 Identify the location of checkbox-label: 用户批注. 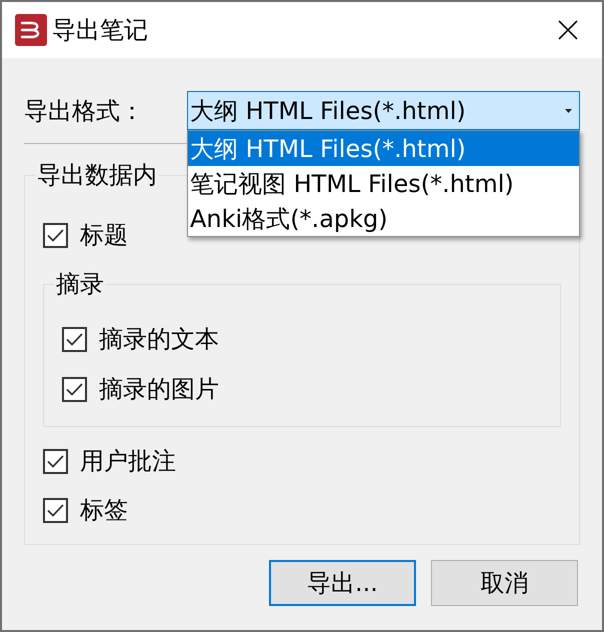
(128, 461).